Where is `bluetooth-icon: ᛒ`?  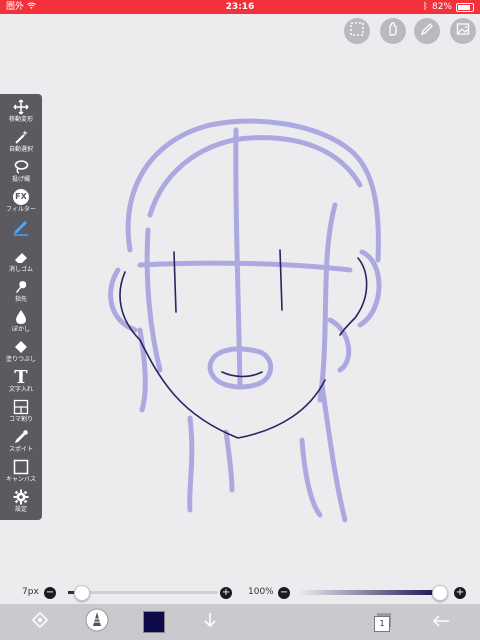
bluetooth-icon: ᛒ is located at coordinates (425, 7).